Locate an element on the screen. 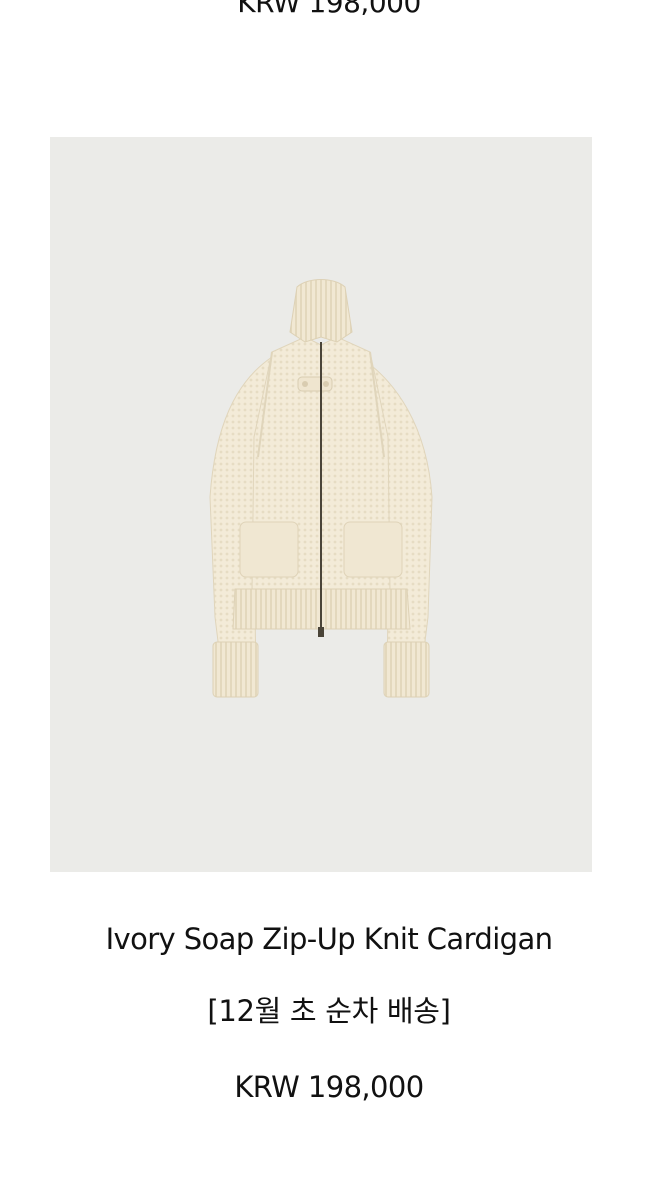 This screenshot has height=1200, width=658. shipping-note: [12월 초 순차 배송] is located at coordinates (329, 1011).